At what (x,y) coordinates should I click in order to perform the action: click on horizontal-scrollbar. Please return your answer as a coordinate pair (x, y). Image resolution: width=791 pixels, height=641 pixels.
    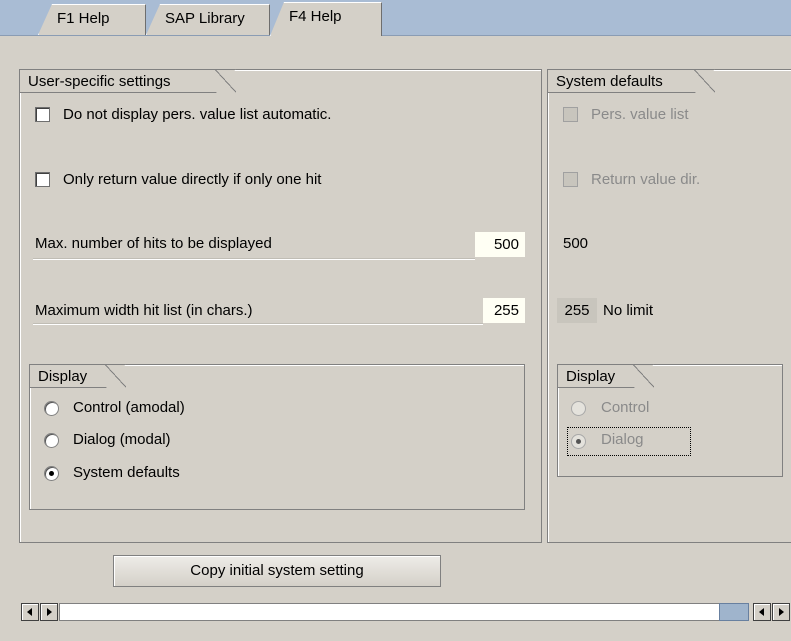
    Looking at the image, I should click on (400, 612).